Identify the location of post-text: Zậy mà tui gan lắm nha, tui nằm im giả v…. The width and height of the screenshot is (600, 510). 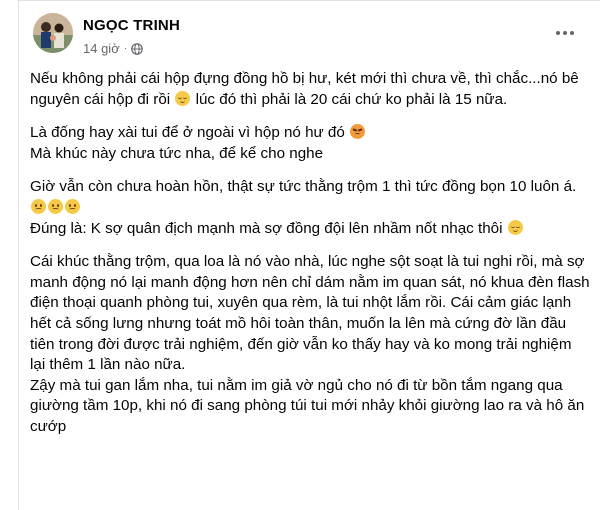
(307, 405).